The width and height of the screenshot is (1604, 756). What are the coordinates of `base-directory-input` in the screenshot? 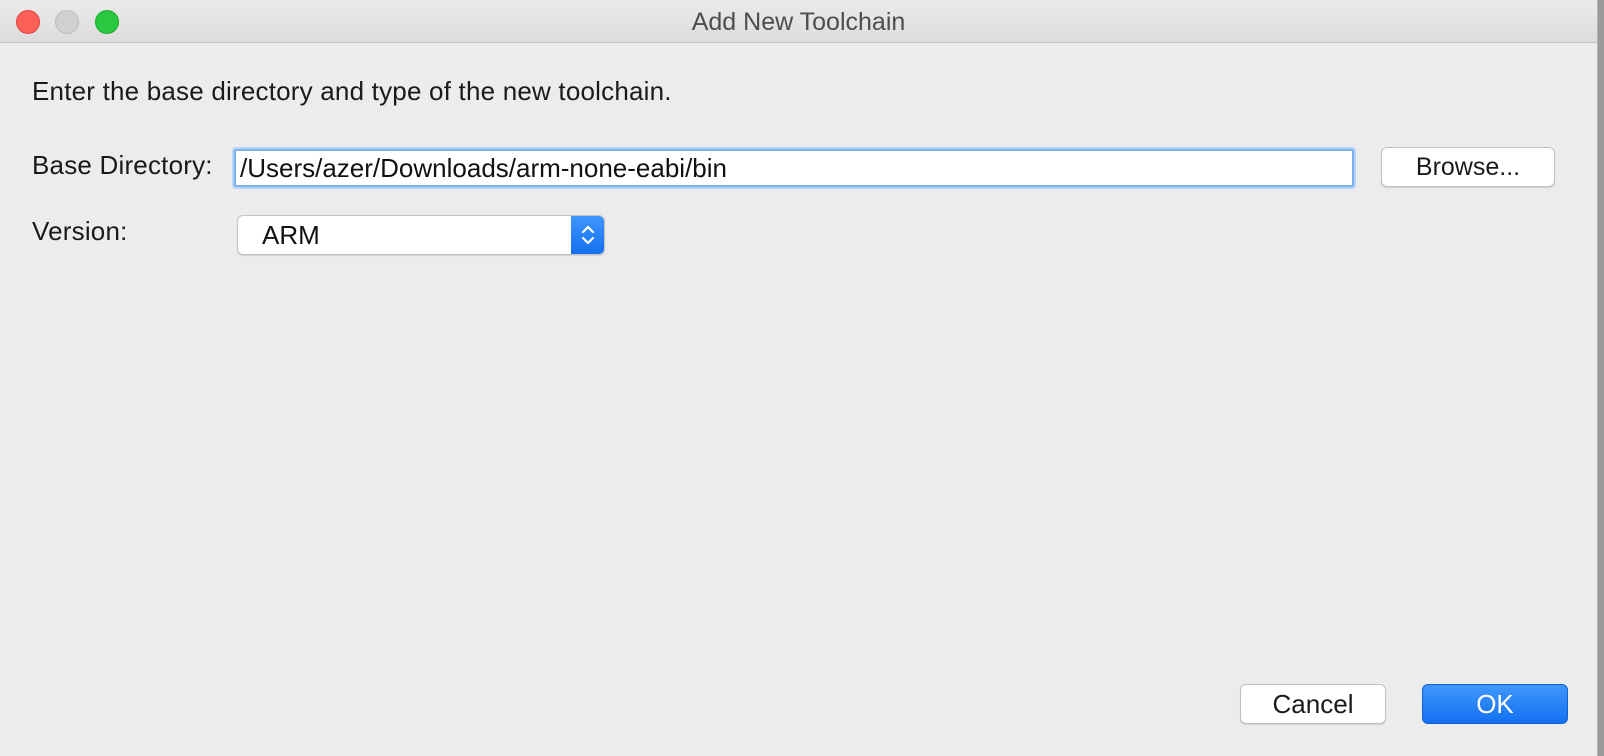 It's located at (794, 168).